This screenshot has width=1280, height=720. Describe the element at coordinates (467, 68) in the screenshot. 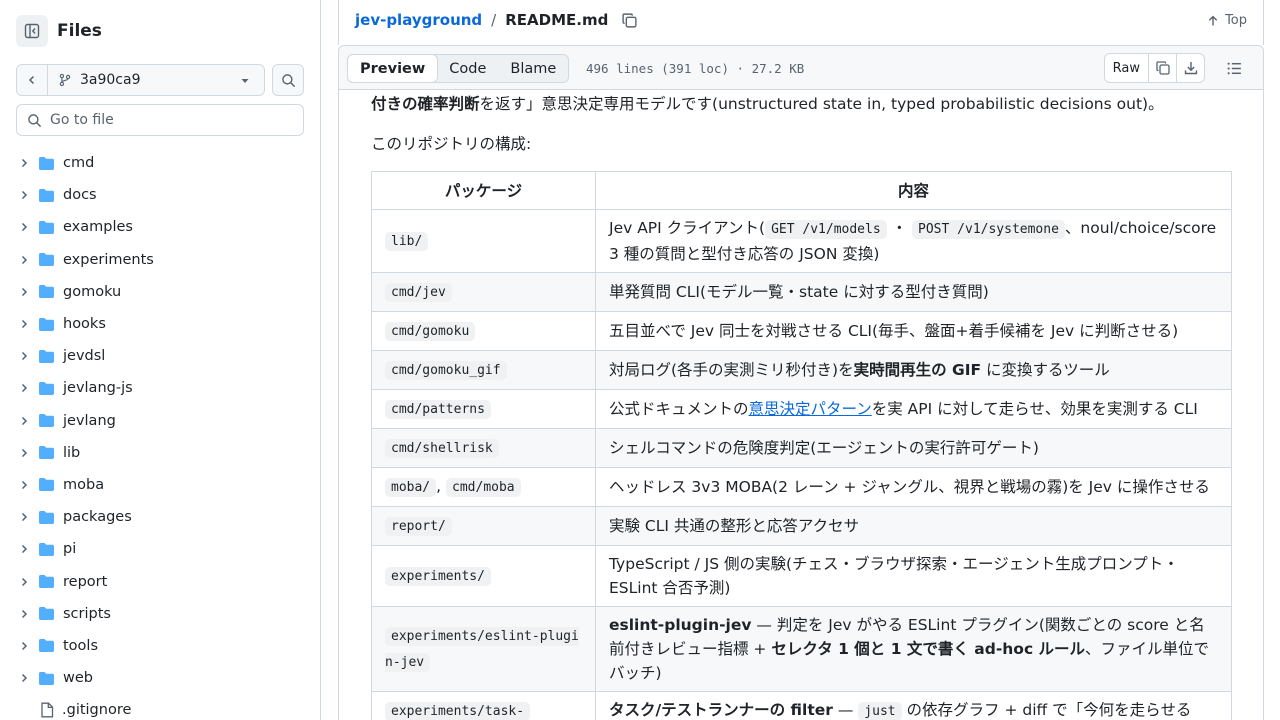

I see `tab-code: Code` at that location.